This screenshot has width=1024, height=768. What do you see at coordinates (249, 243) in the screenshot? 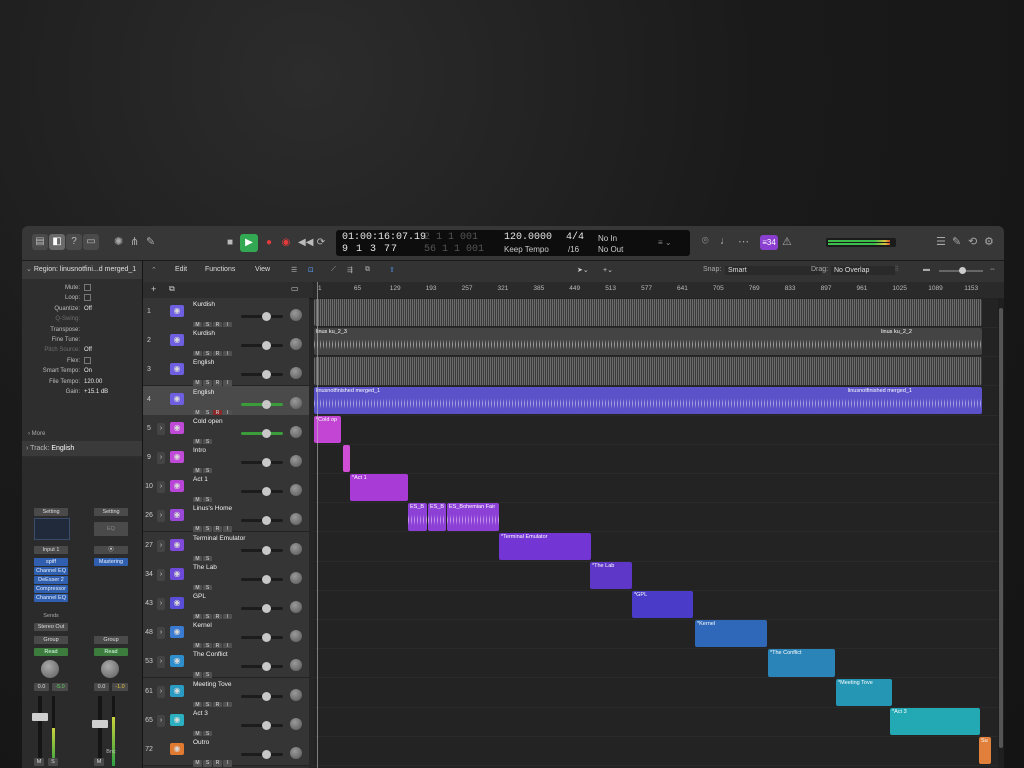
I see `play-button: ▶` at bounding box center [249, 243].